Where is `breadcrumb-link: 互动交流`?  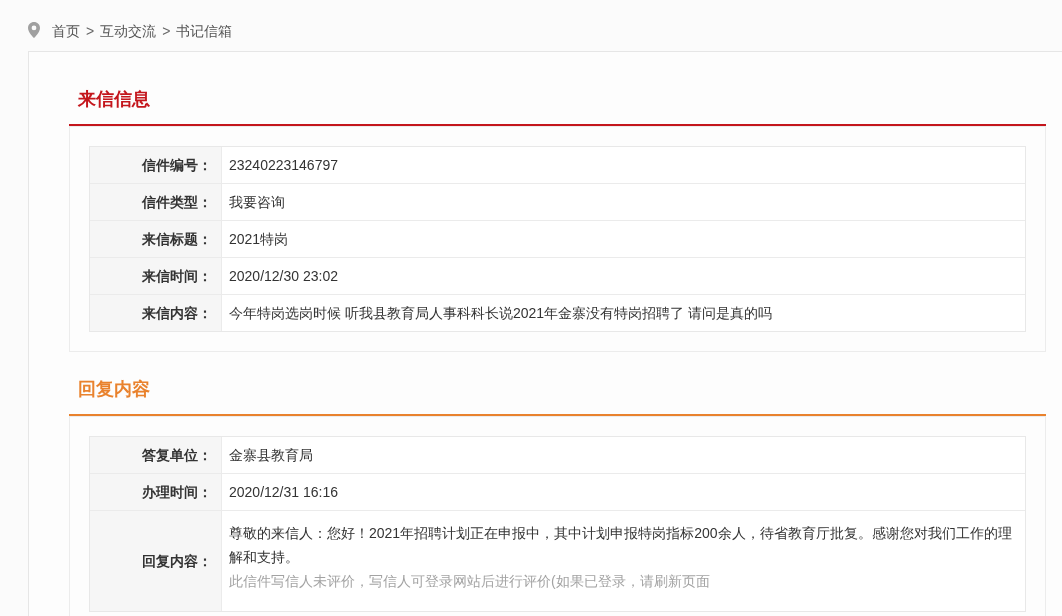
breadcrumb-link: 互动交流 is located at coordinates (128, 31).